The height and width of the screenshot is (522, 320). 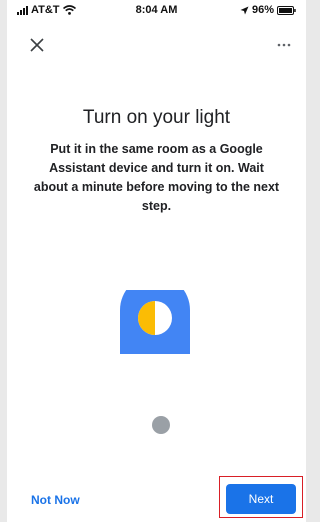 What do you see at coordinates (262, 10) in the screenshot?
I see `battery-percent: 96%` at bounding box center [262, 10].